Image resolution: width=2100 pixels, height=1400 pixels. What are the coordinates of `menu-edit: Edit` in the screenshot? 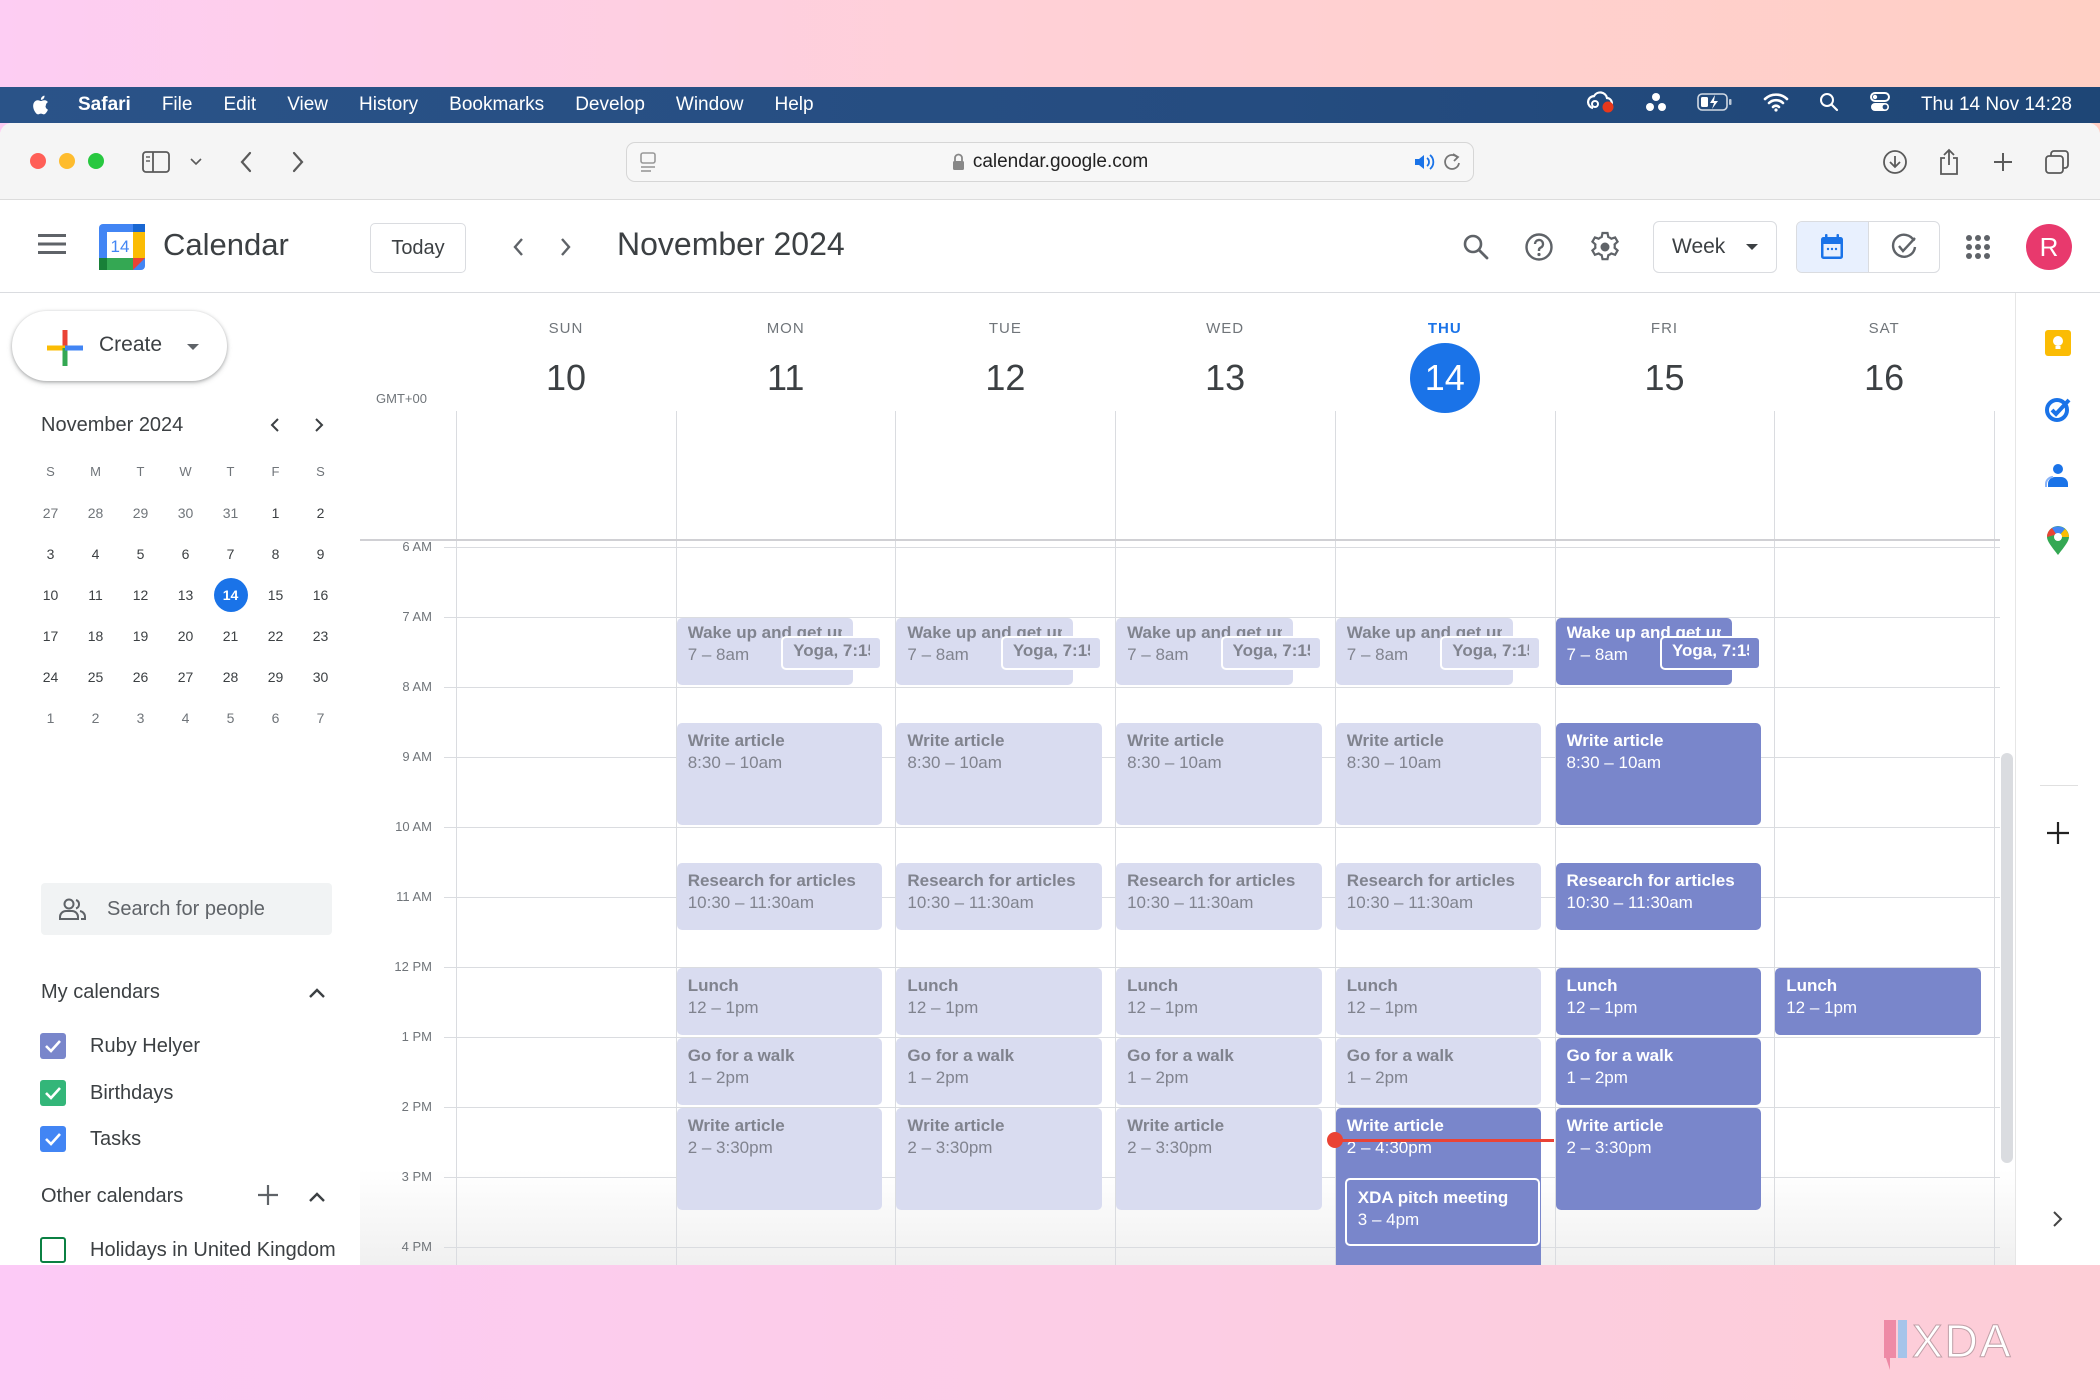 It's located at (239, 105).